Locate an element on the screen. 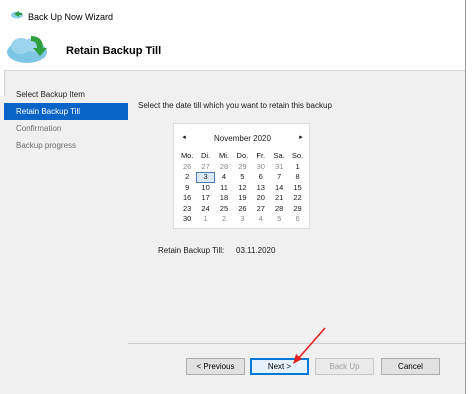 This screenshot has width=474, height=394. calendar-header: ◂ November 2020 ▸ is located at coordinates (242, 139).